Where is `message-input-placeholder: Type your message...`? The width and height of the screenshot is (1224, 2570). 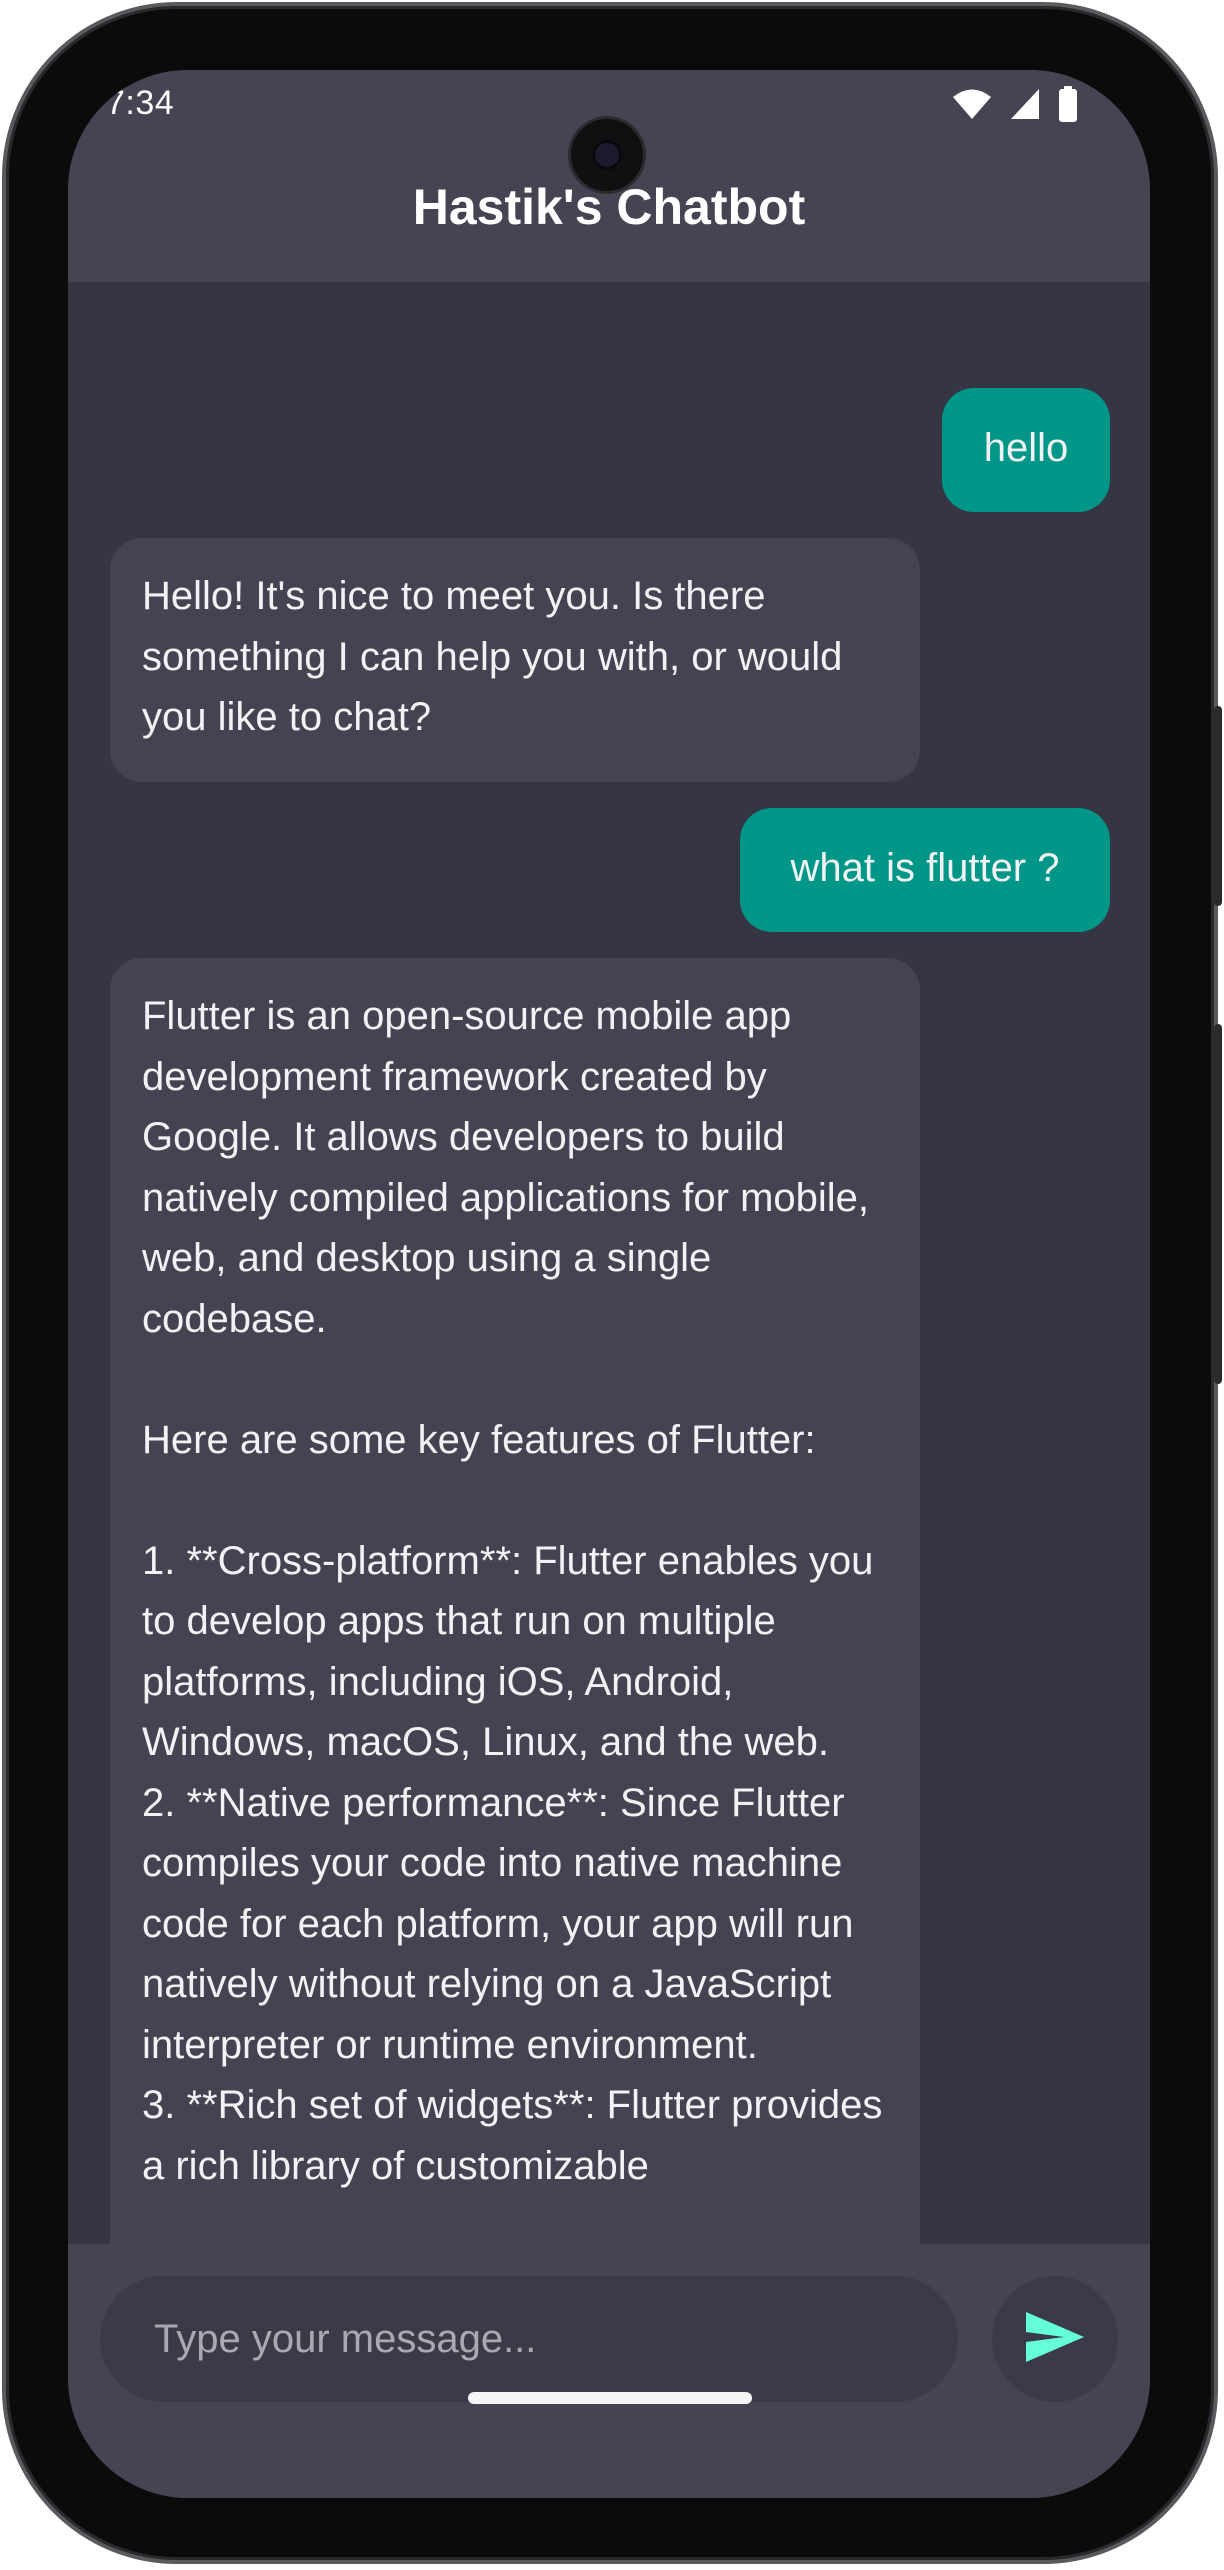 message-input-placeholder: Type your message... is located at coordinates (345, 2338).